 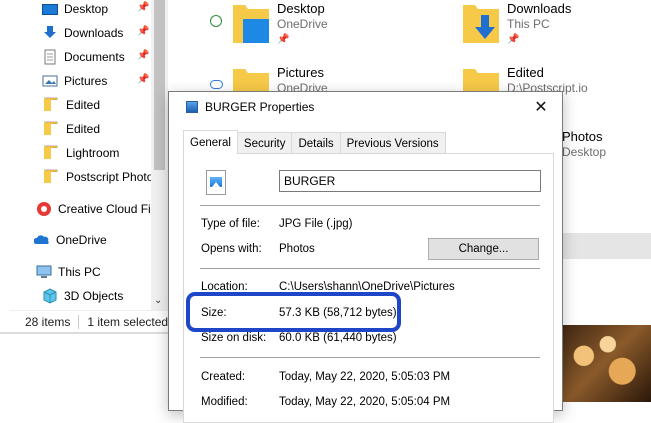 What do you see at coordinates (392, 143) in the screenshot?
I see `tab-previous-versions: Previous Versions` at bounding box center [392, 143].